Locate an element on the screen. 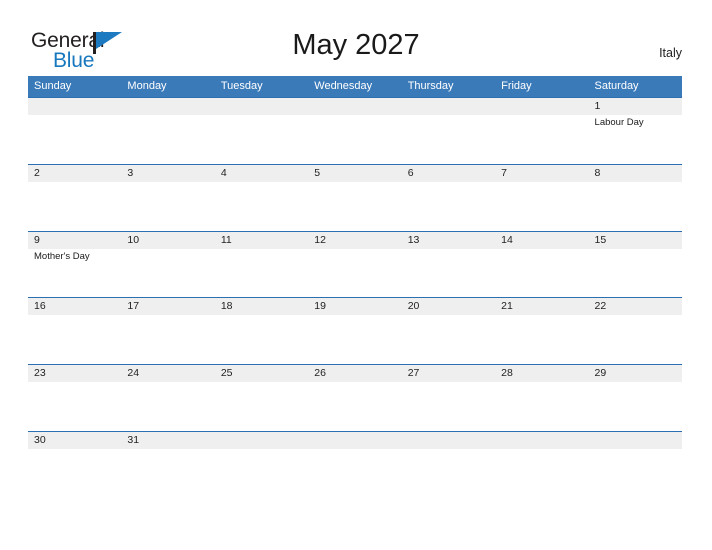  day-number: 17 is located at coordinates (133, 306).